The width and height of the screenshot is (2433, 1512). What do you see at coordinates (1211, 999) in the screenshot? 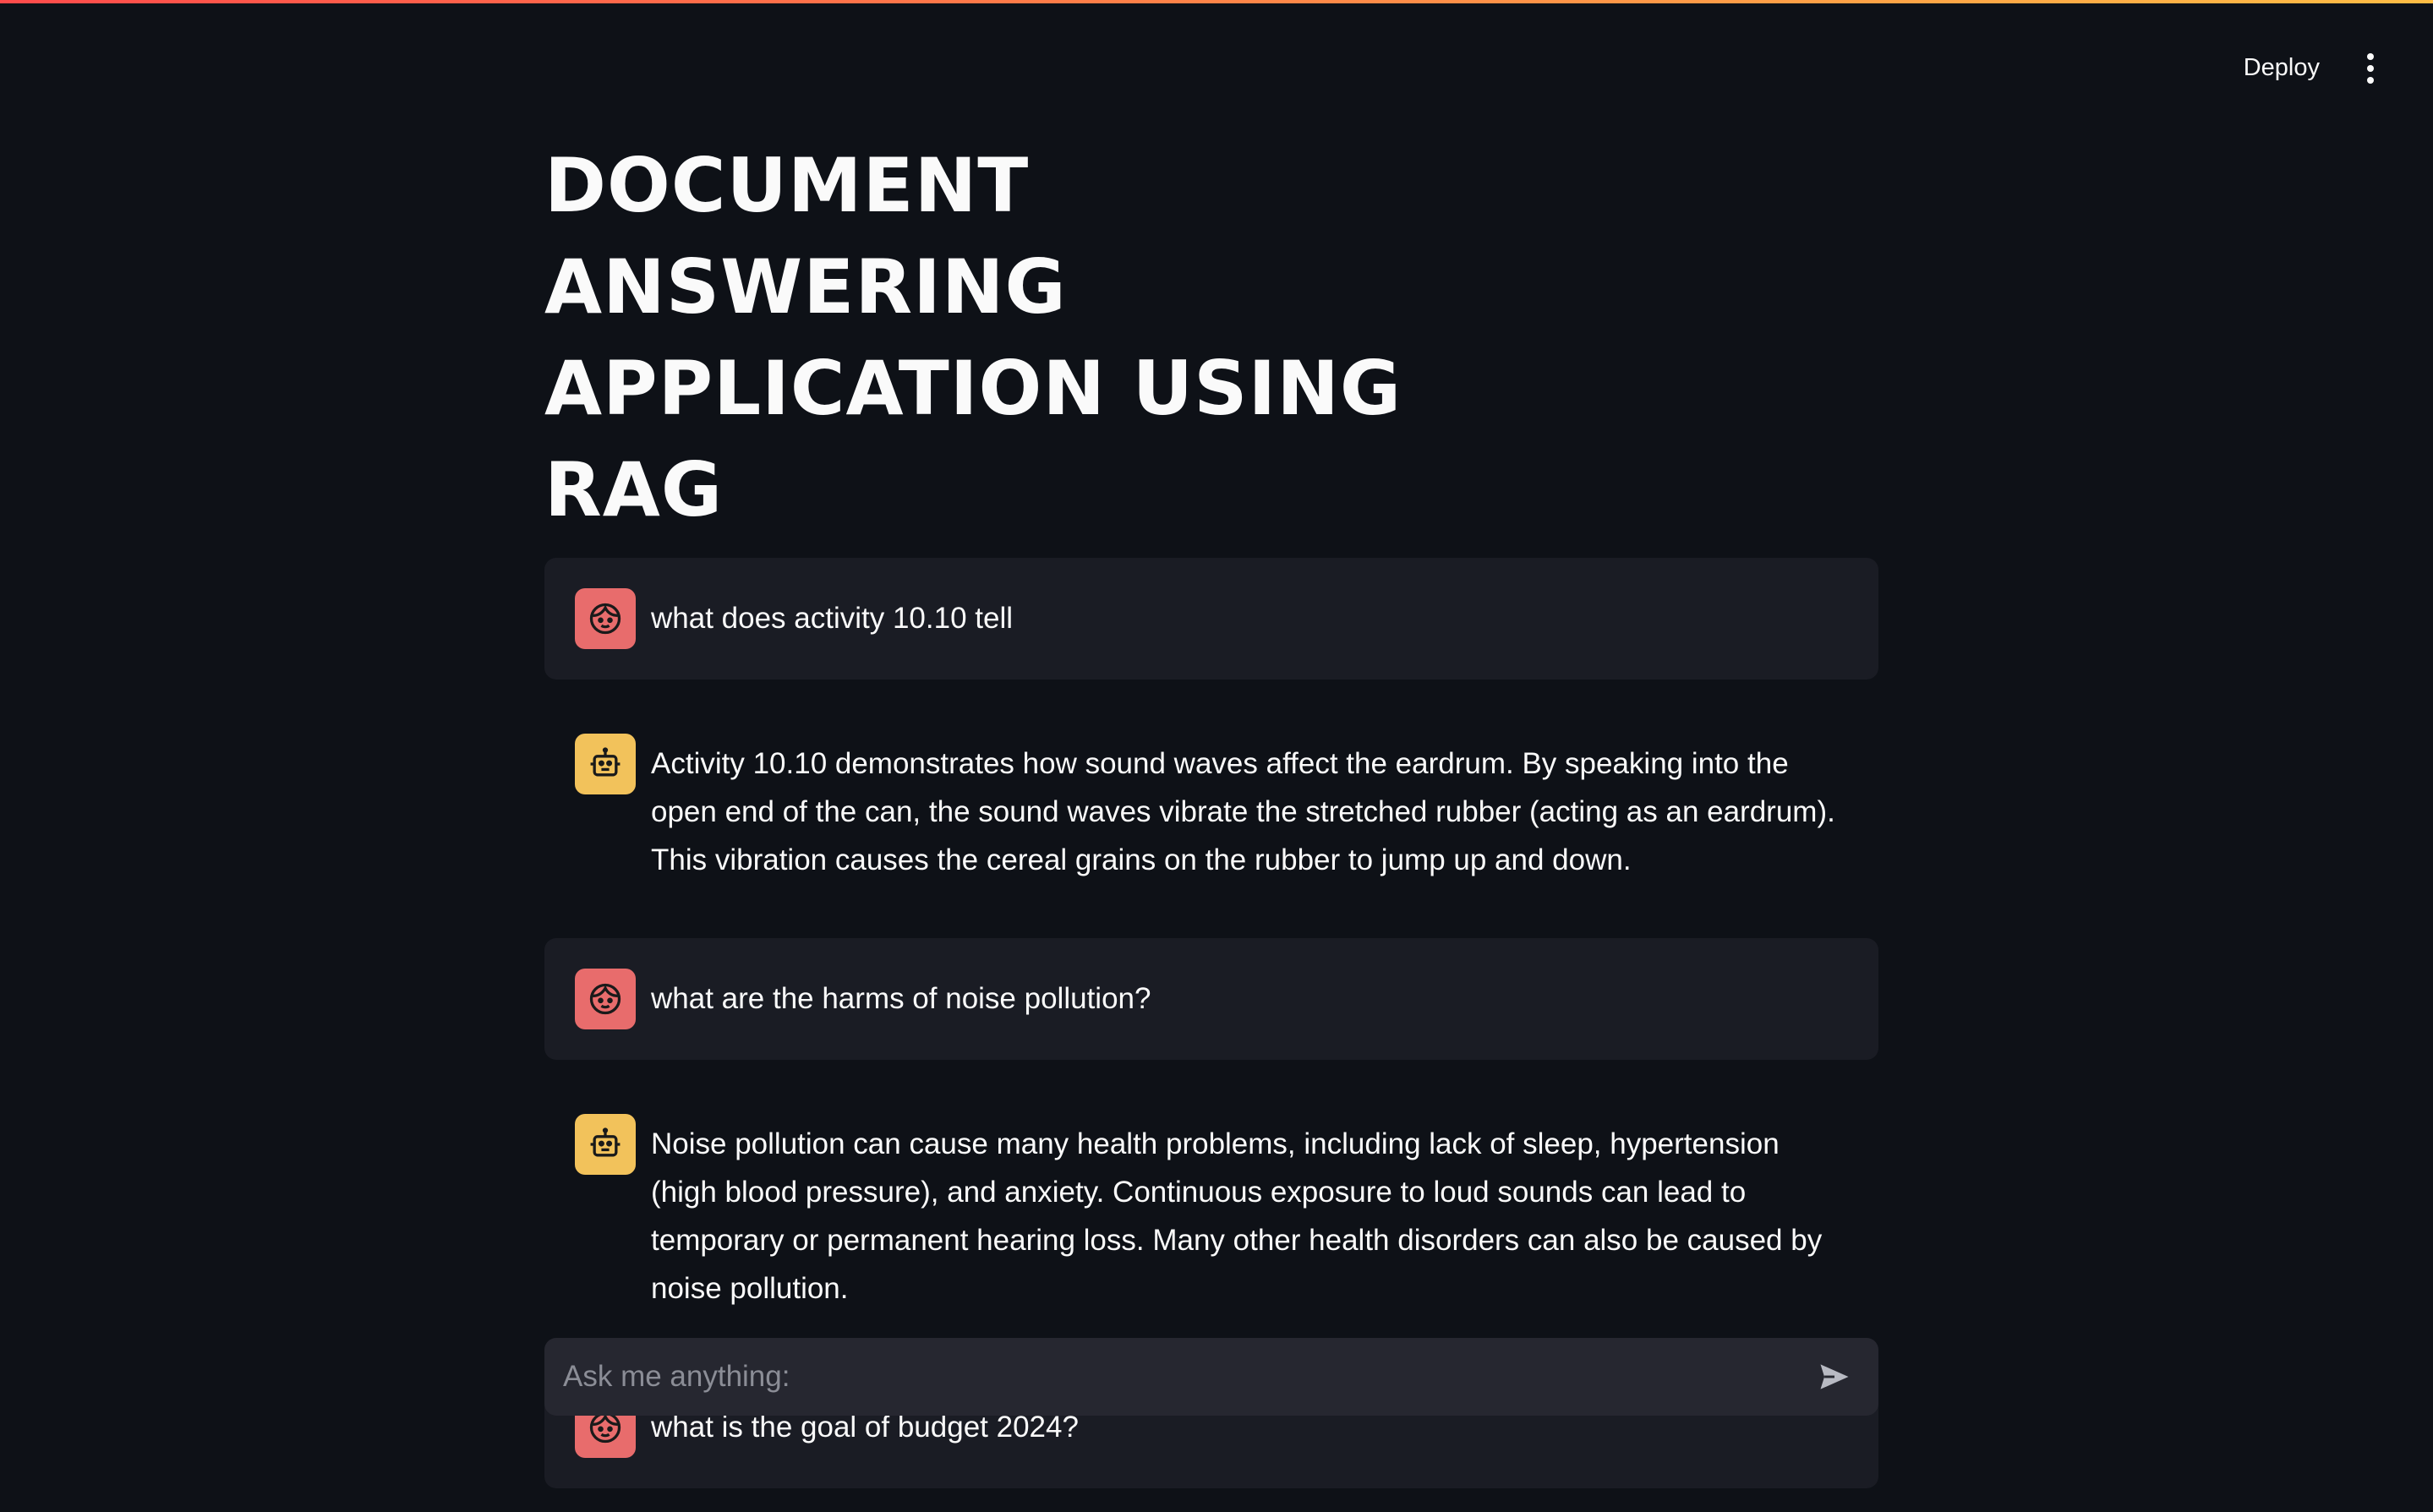
I see `chat-message-user: what are the harms of noise pollution?` at bounding box center [1211, 999].